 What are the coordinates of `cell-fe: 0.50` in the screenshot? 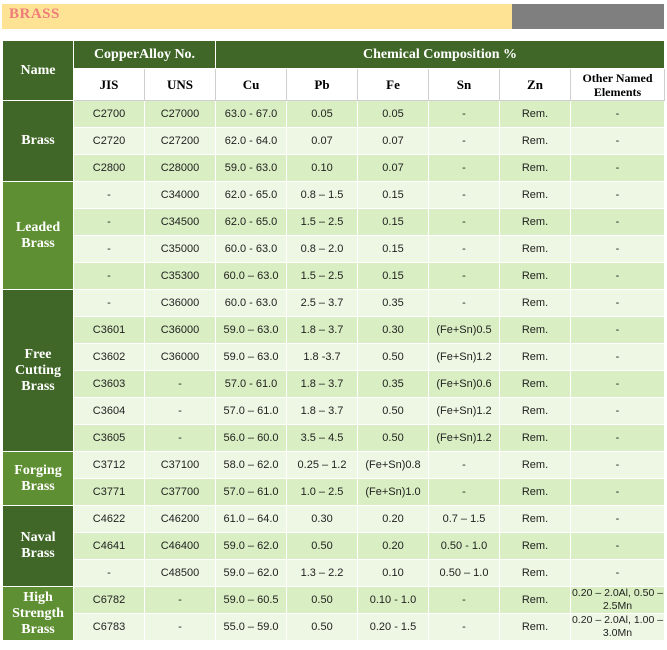 It's located at (393, 438).